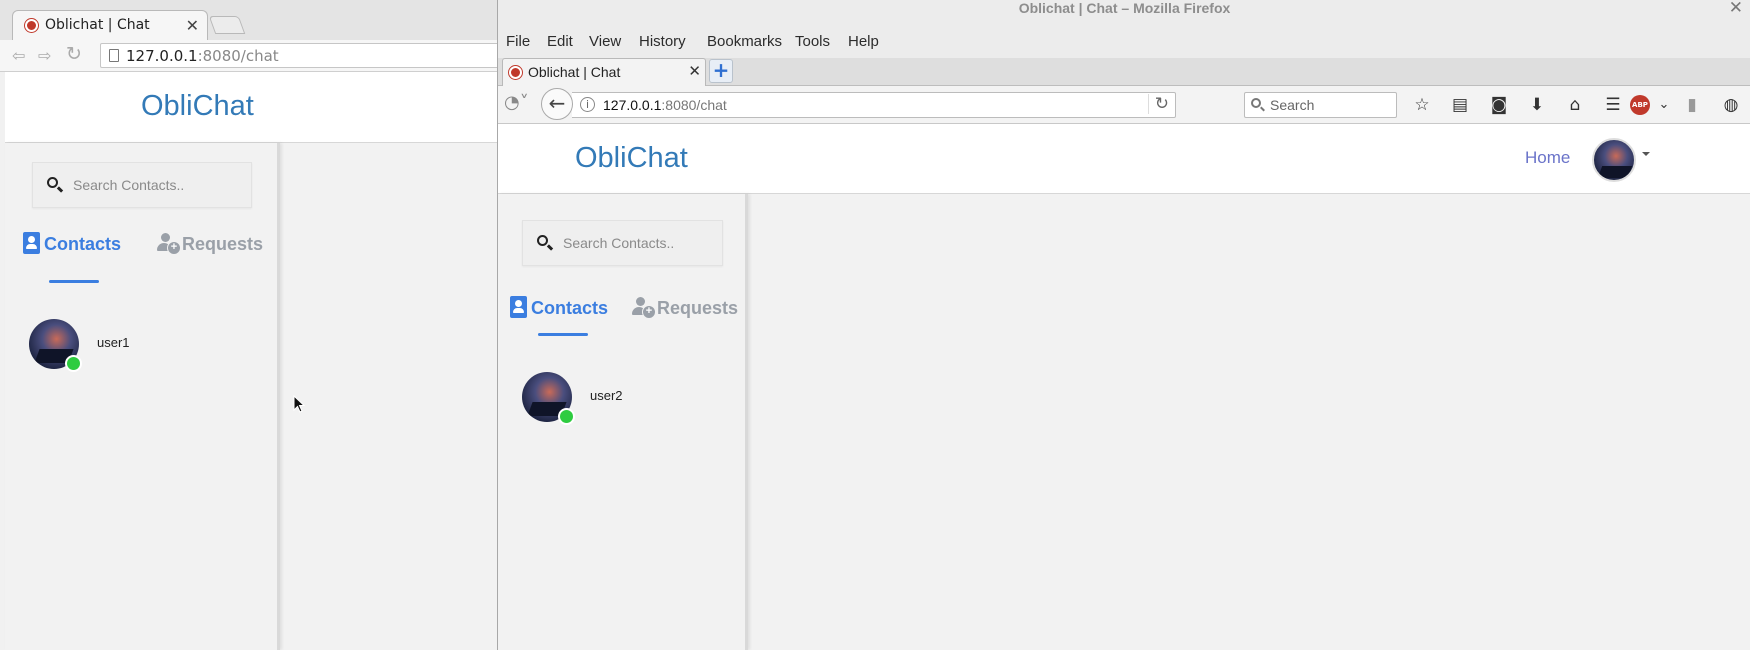  What do you see at coordinates (1422, 105) in the screenshot?
I see `star-icon: ☆` at bounding box center [1422, 105].